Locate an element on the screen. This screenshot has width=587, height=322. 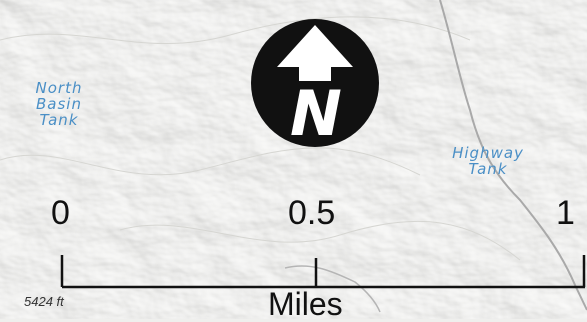
north-basin-tank-line1: North is located at coordinates (59, 88).